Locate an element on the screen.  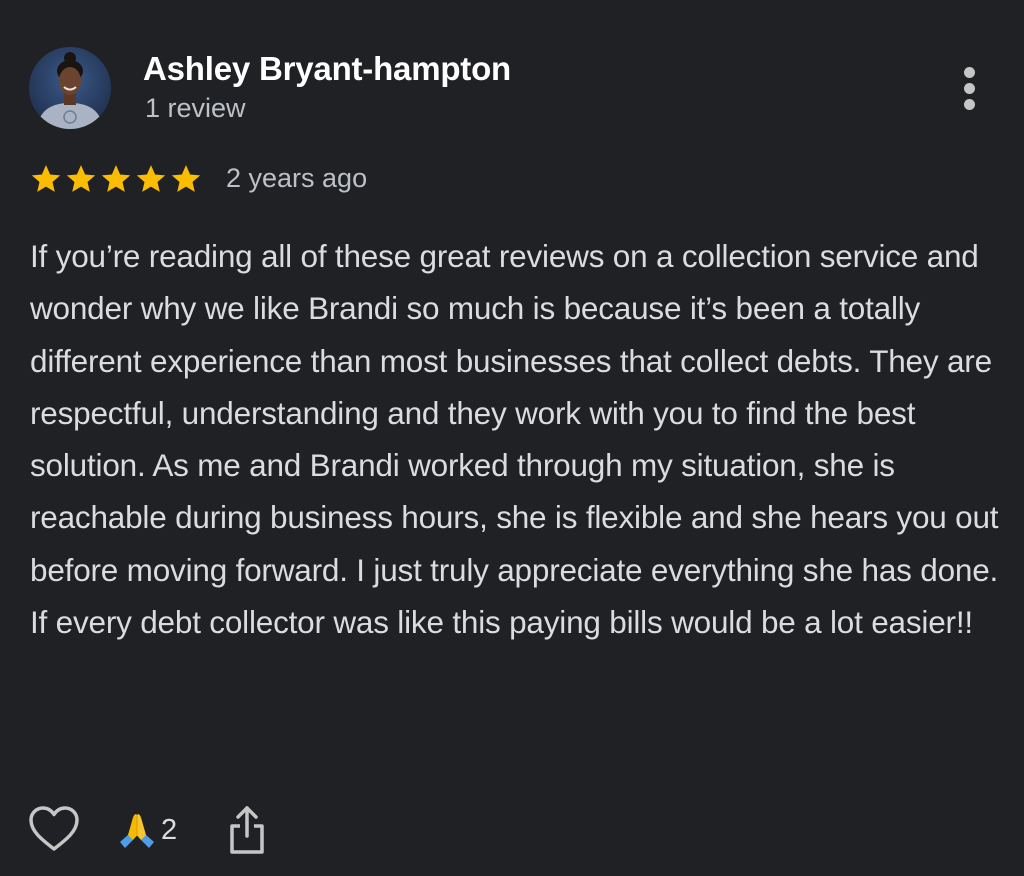
reviewer-avatar is located at coordinates (70, 88).